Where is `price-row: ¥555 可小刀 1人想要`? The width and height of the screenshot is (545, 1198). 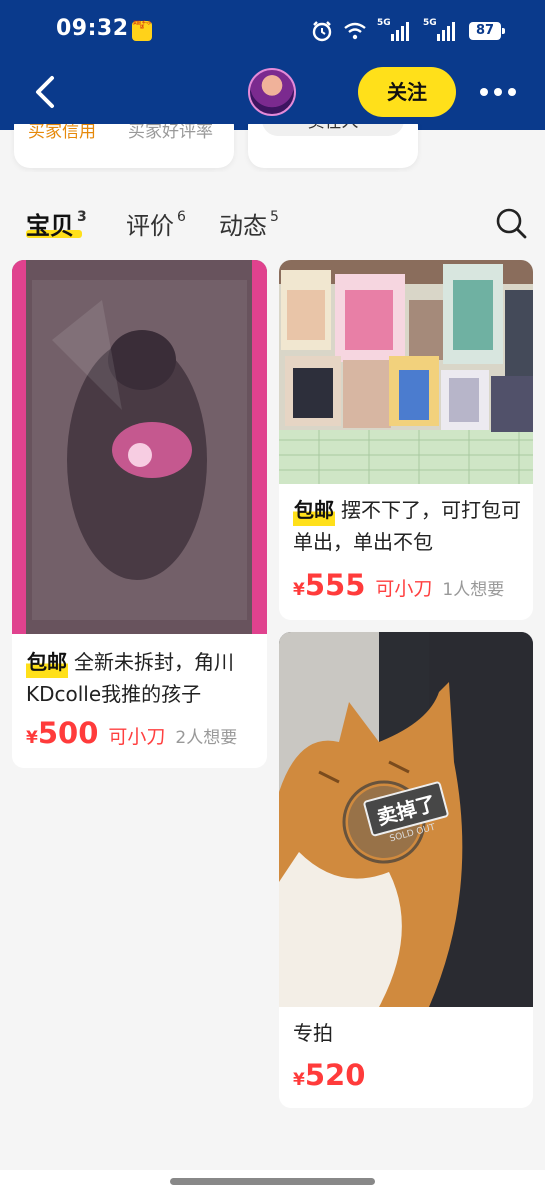 price-row: ¥555 可小刀 1人想要 is located at coordinates (398, 585).